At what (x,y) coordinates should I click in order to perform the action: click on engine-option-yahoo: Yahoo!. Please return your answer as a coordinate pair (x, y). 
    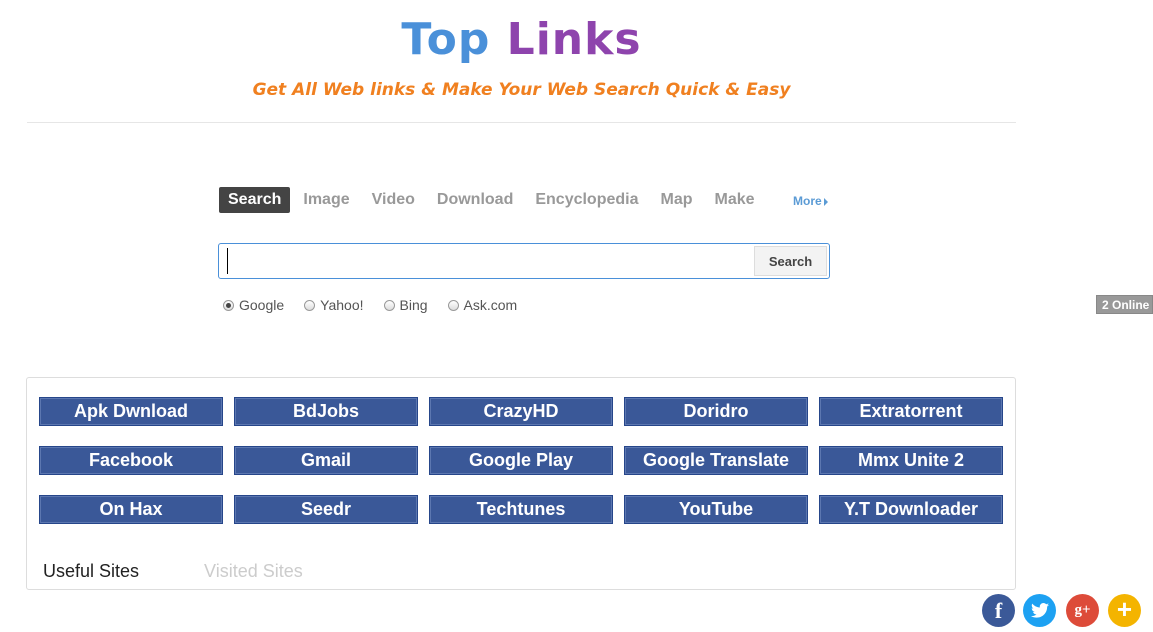
    Looking at the image, I should click on (334, 305).